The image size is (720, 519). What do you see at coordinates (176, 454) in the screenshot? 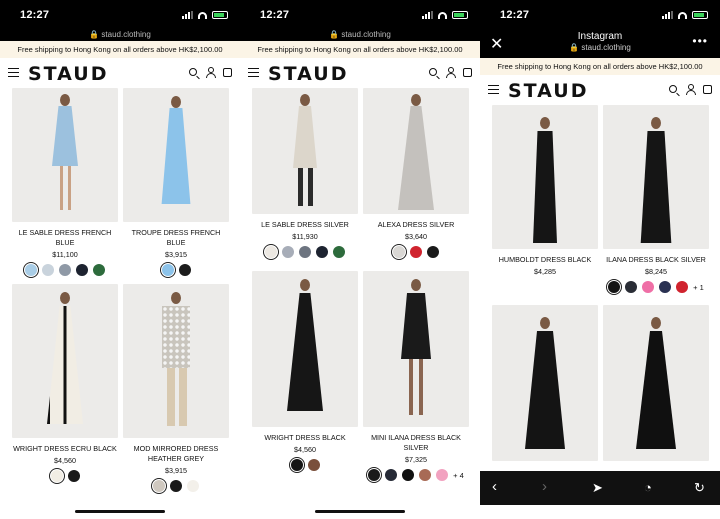
I see `product-name: MOD MIRRORED DRESS HEATHER GREY` at bounding box center [176, 454].